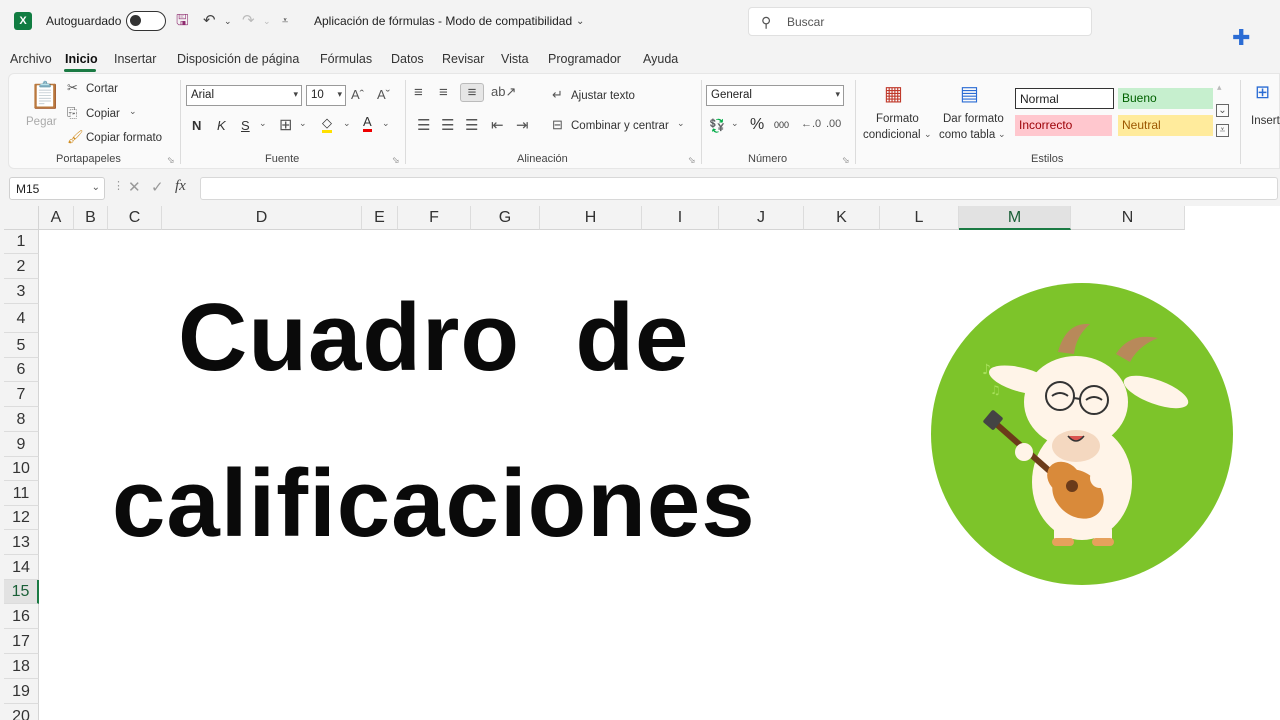 This screenshot has height=720, width=1280. Describe the element at coordinates (221, 125) in the screenshot. I see `italic-button: K` at that location.